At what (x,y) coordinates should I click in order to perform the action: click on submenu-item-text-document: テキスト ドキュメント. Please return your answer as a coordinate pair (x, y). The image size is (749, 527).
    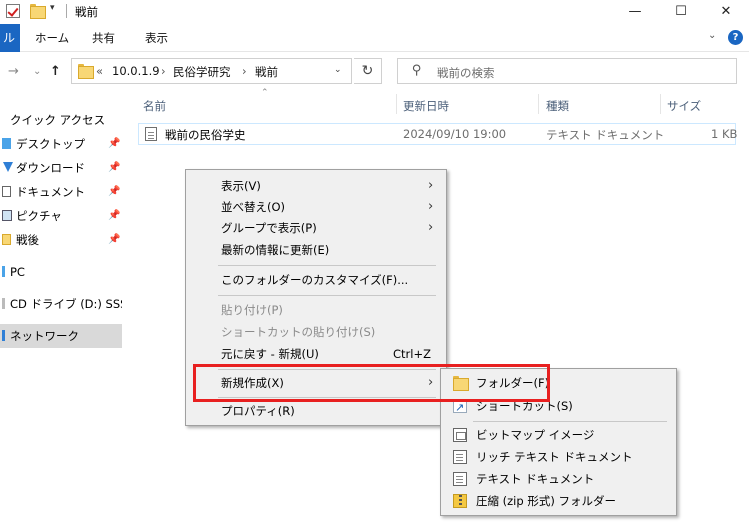
    Looking at the image, I should click on (559, 479).